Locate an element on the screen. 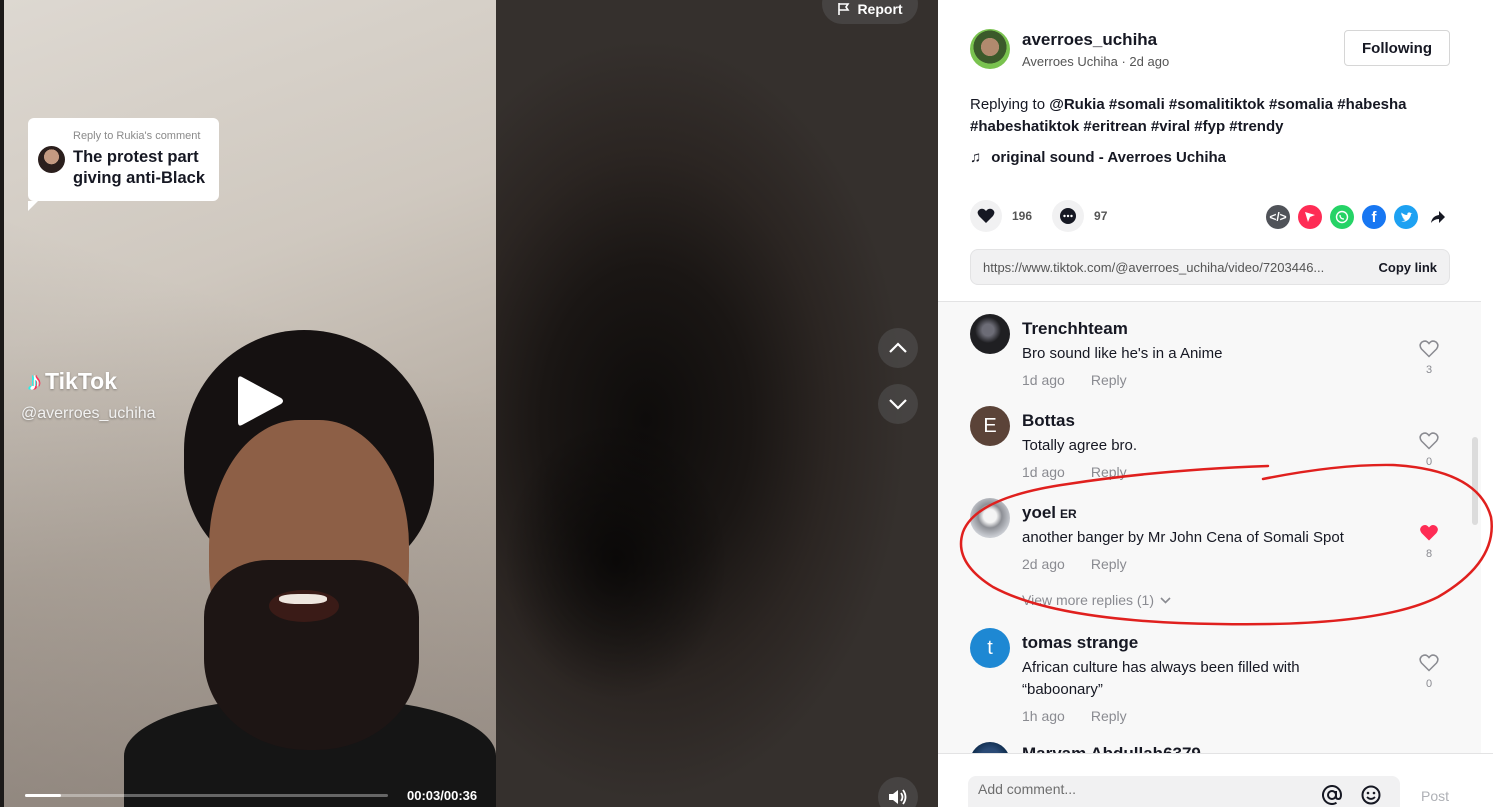  person-beard is located at coordinates (311, 655).